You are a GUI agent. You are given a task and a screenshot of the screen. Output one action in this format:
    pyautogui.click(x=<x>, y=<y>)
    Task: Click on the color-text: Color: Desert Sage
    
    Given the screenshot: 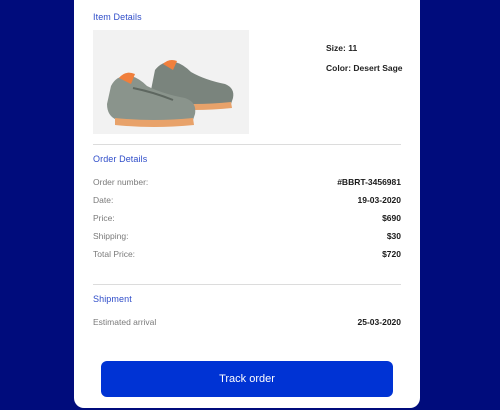 What is the action you would take?
    pyautogui.click(x=364, y=68)
    